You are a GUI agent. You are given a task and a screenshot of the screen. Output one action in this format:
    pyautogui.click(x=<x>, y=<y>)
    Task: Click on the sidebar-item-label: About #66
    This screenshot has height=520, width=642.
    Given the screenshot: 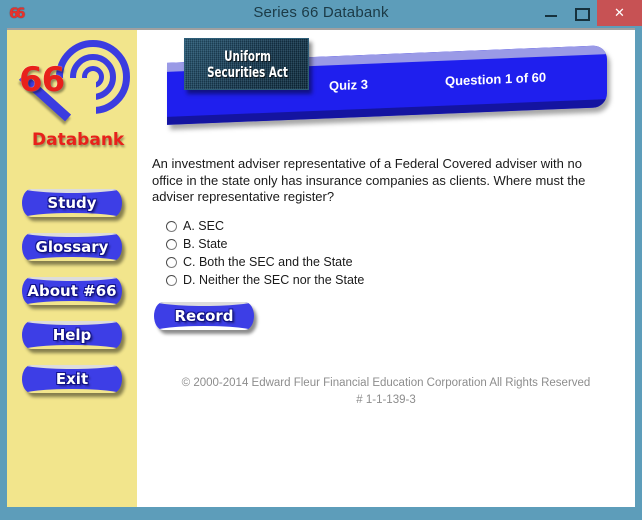 What is the action you would take?
    pyautogui.click(x=72, y=291)
    